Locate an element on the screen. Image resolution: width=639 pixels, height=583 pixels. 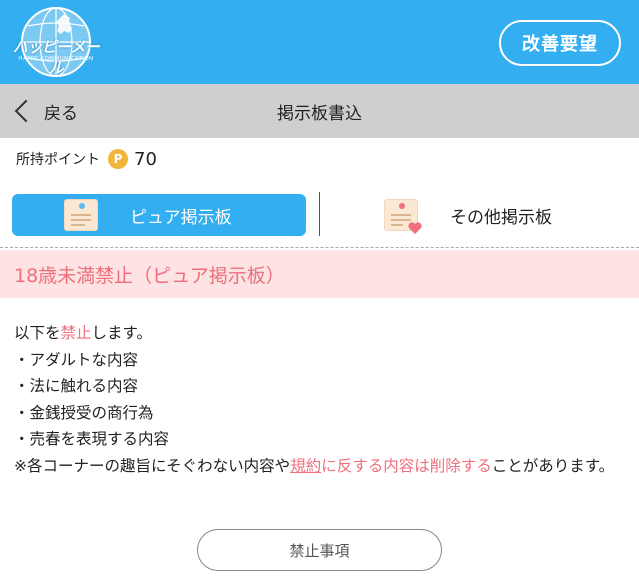
memo-icon is located at coordinates (81, 215).